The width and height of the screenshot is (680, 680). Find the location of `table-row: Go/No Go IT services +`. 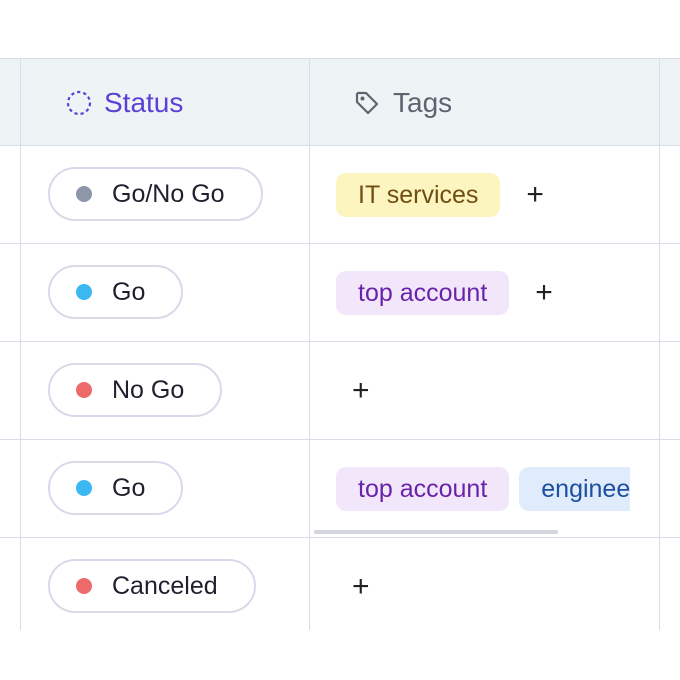

table-row: Go/No Go IT services + is located at coordinates (340, 195).